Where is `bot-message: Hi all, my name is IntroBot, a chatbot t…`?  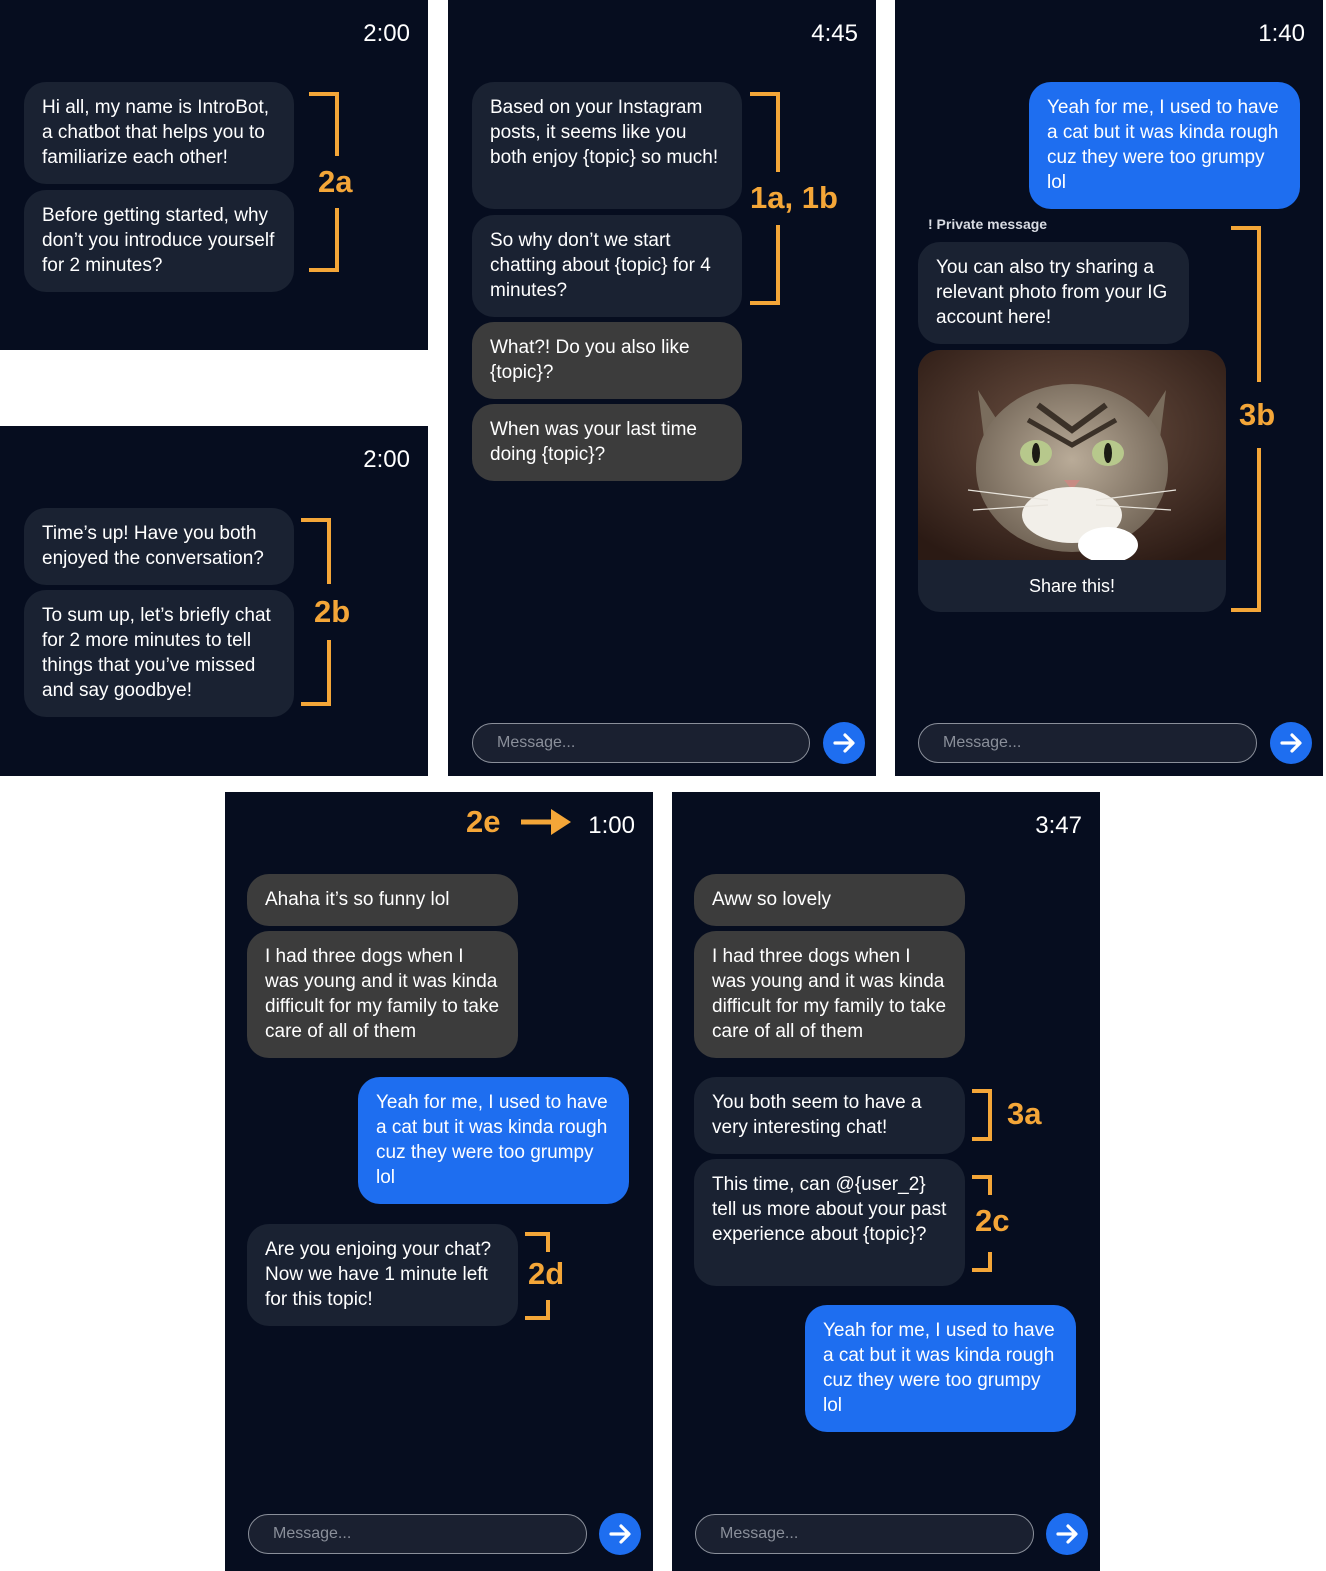
bot-message: Hi all, my name is IntroBot, a chatbot t… is located at coordinates (159, 133).